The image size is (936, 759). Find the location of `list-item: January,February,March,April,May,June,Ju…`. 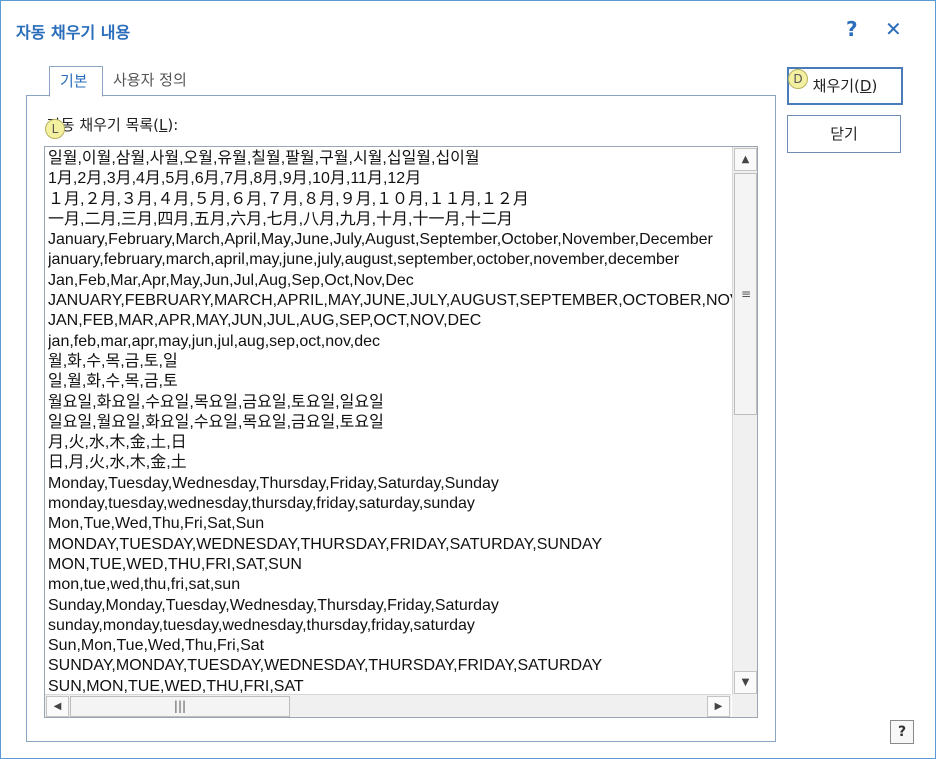

list-item: January,February,March,April,May,June,Ju… is located at coordinates (390, 240).